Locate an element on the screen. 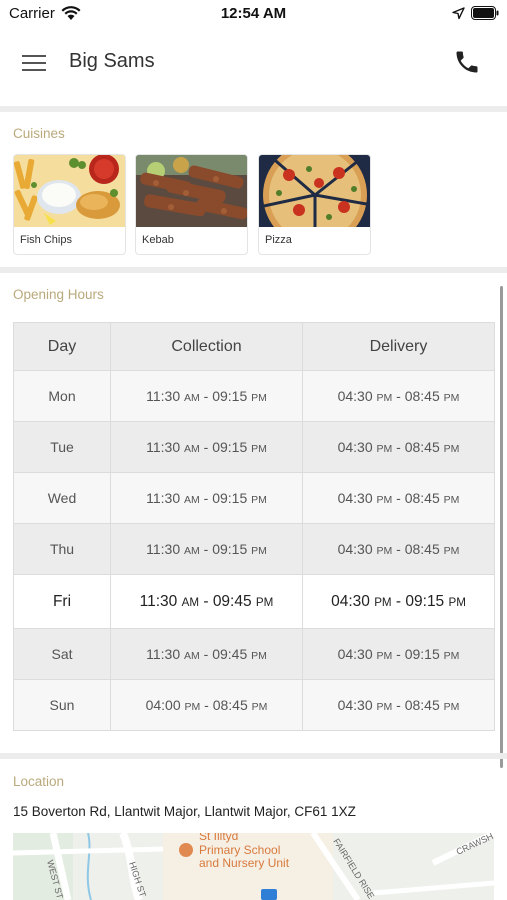 This screenshot has width=507, height=900. battery-icon is located at coordinates (485, 13).